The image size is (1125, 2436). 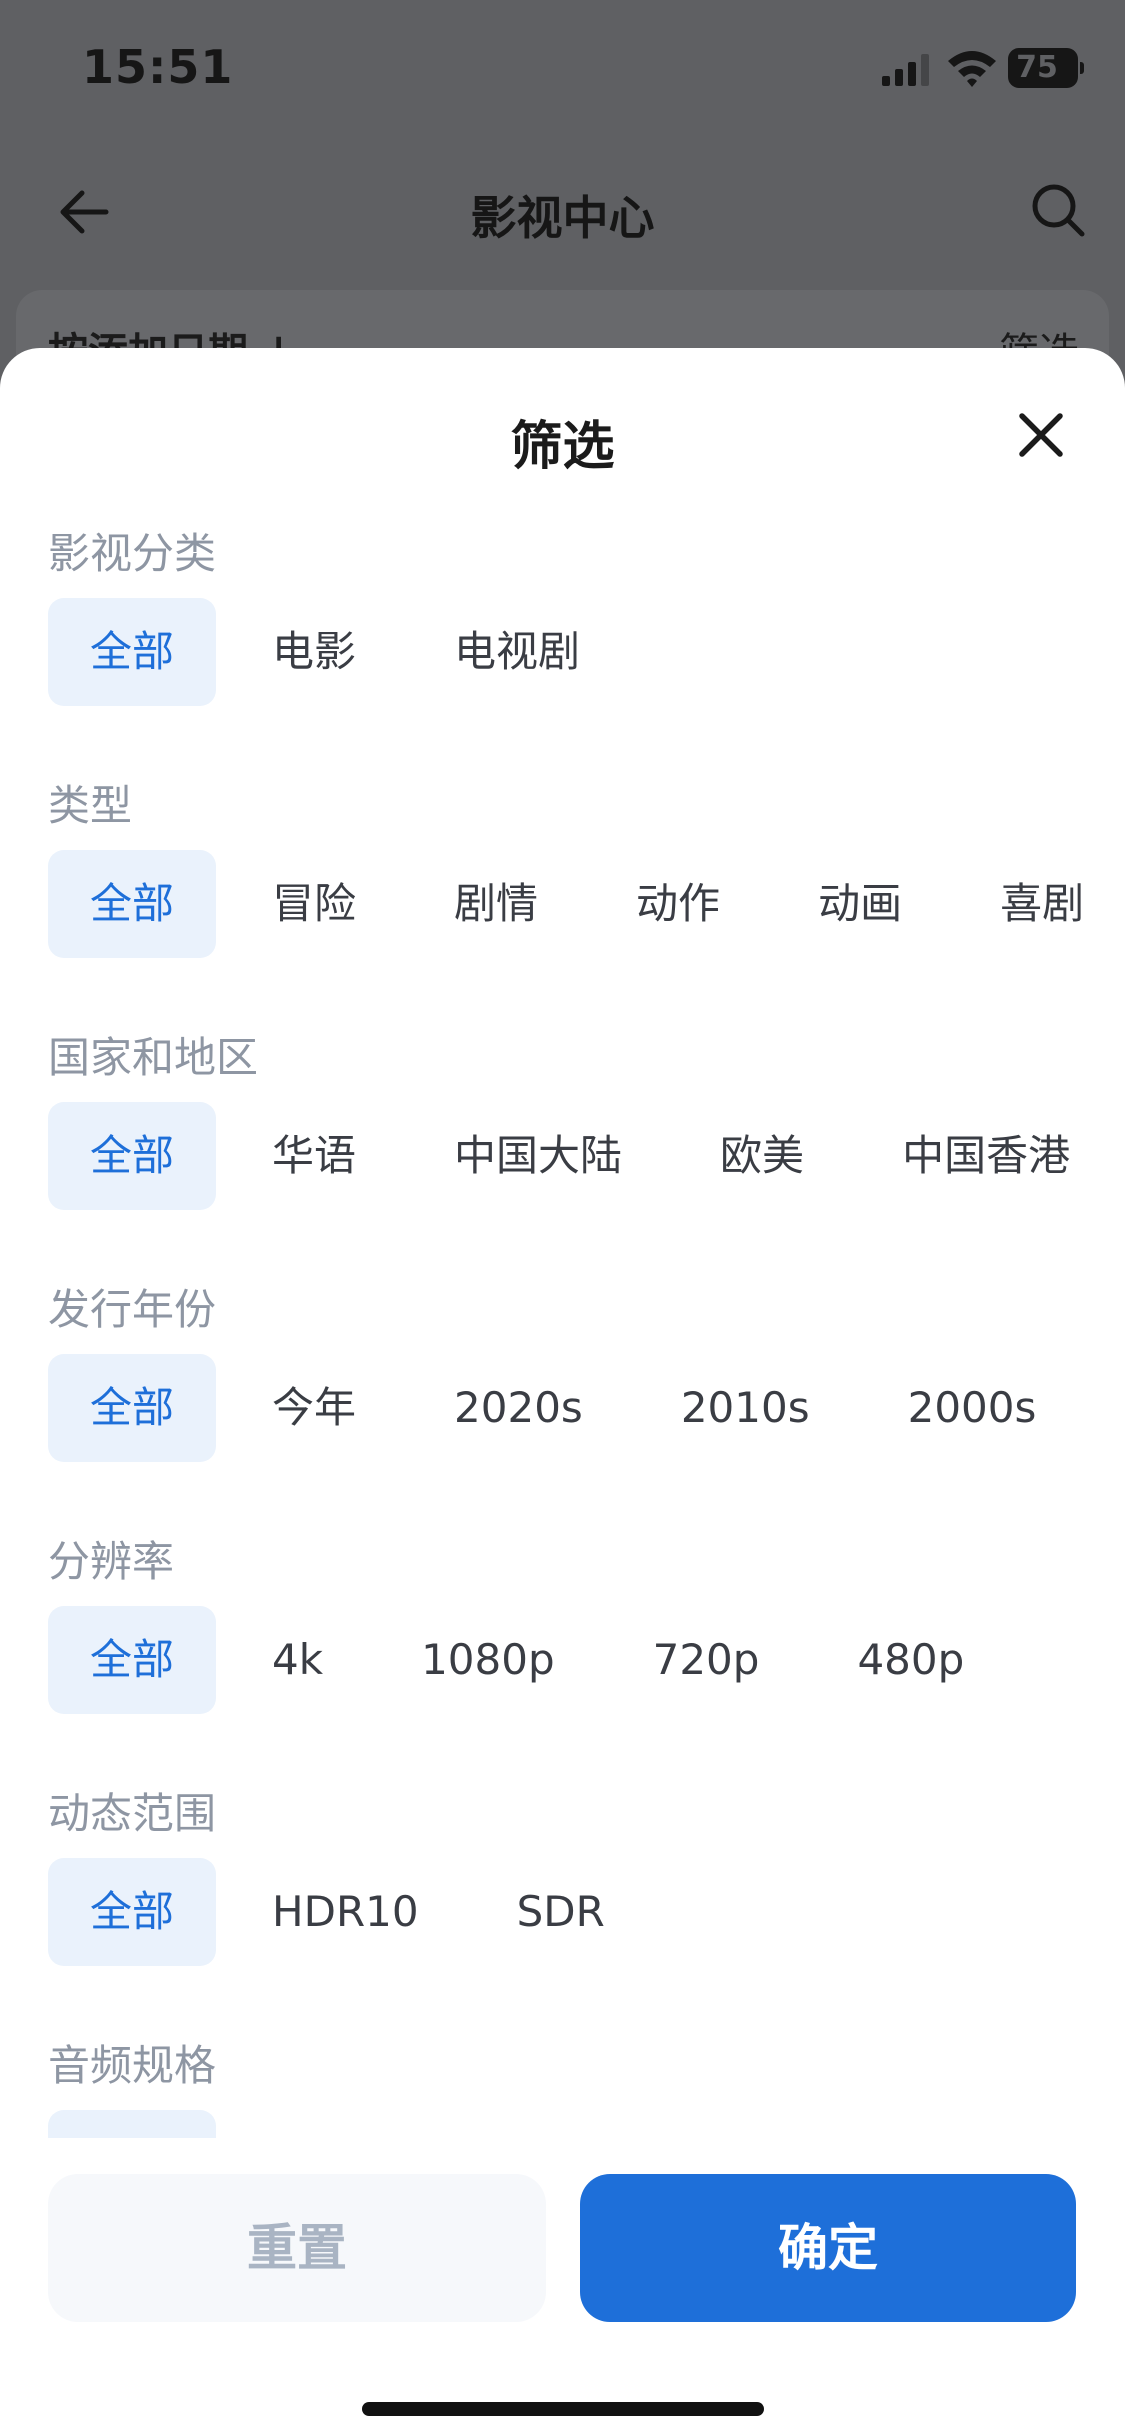 I want to click on filter-section: 类型全部 冒险 剧情 动作 动画 喜剧, so click(x=562, y=898).